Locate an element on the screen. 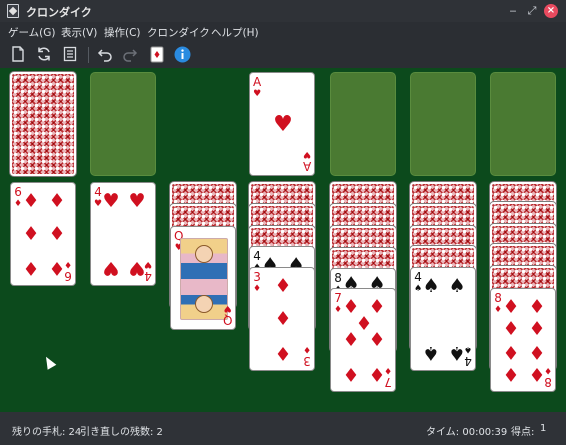 The height and width of the screenshot is (445, 566). tableau-card-col2: 4 ♥ ♥ ♥ ♥ ♥ 4 ♥ is located at coordinates (123, 234).